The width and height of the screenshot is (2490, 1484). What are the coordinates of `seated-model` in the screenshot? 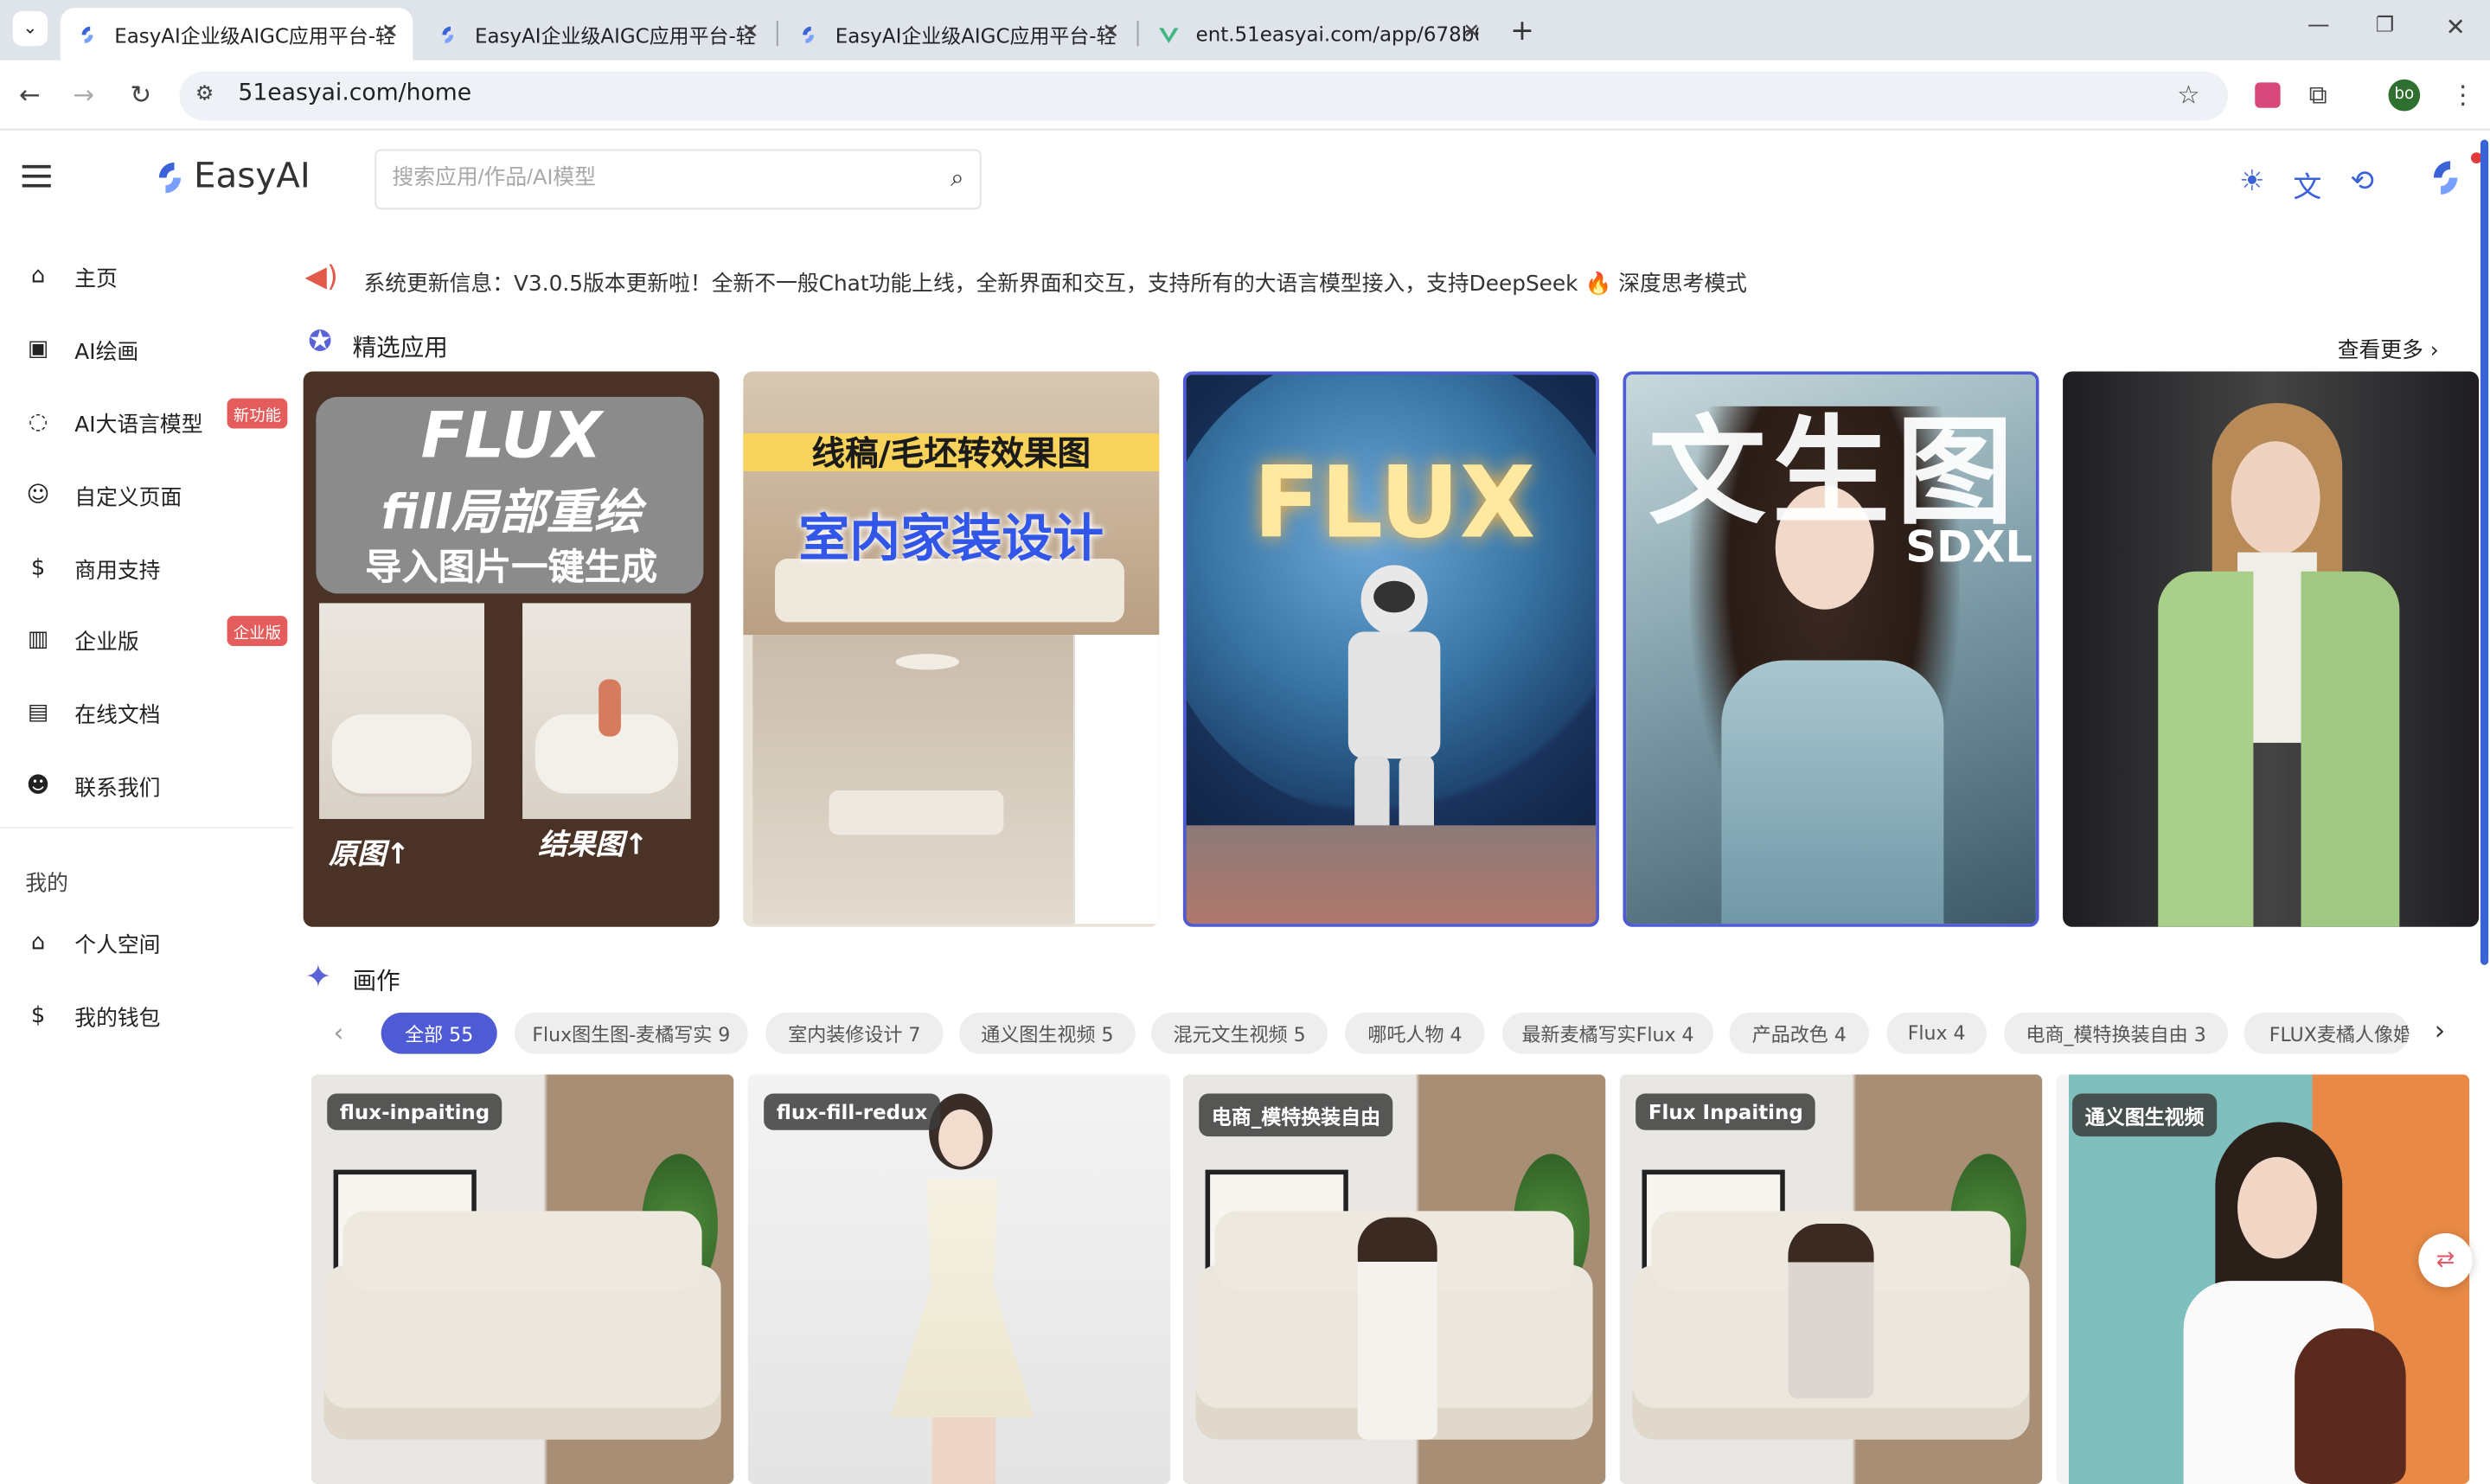 It's located at (1397, 1328).